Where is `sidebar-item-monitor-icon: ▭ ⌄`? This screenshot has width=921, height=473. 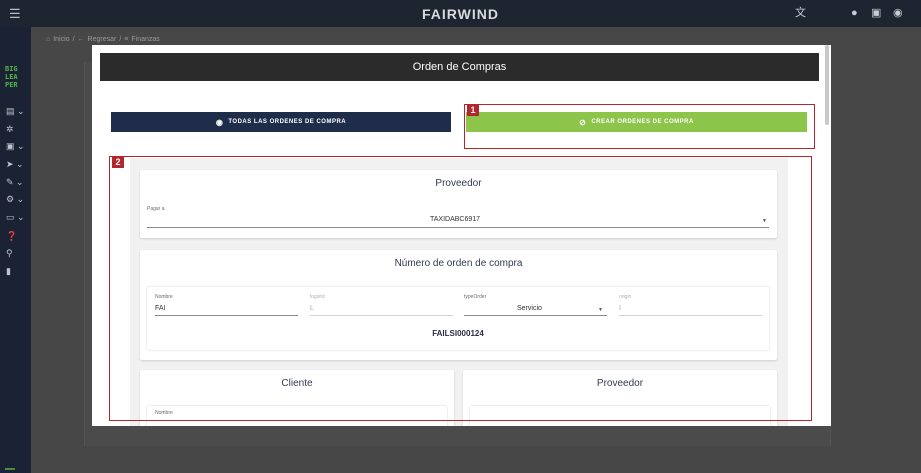
sidebar-item-monitor-icon: ▭ ⌄ is located at coordinates (15, 217).